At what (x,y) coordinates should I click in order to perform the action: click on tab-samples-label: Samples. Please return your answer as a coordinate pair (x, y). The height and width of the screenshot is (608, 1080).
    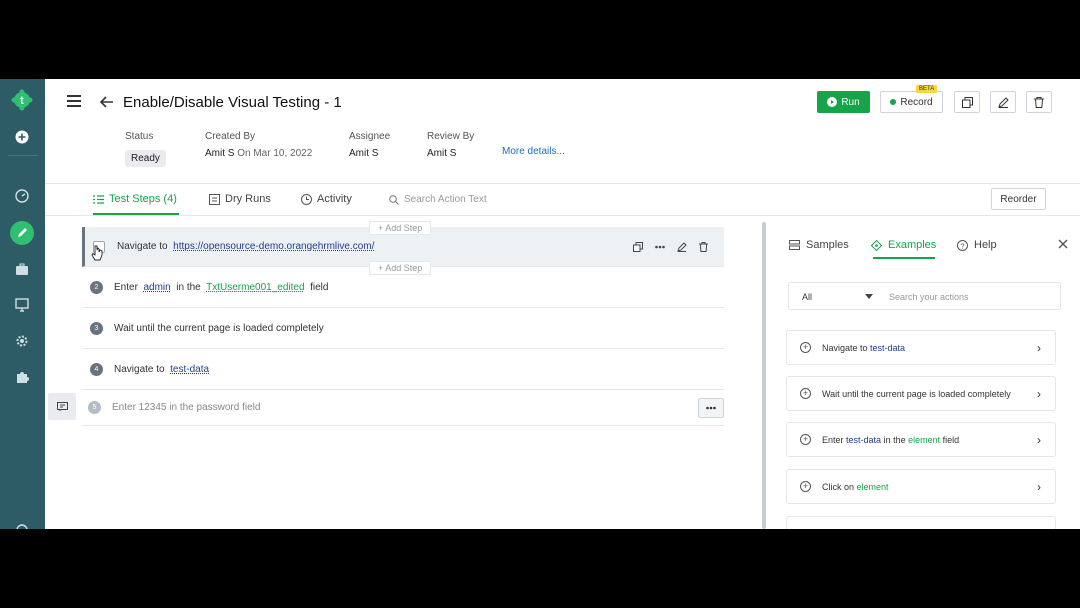
    Looking at the image, I should click on (827, 245).